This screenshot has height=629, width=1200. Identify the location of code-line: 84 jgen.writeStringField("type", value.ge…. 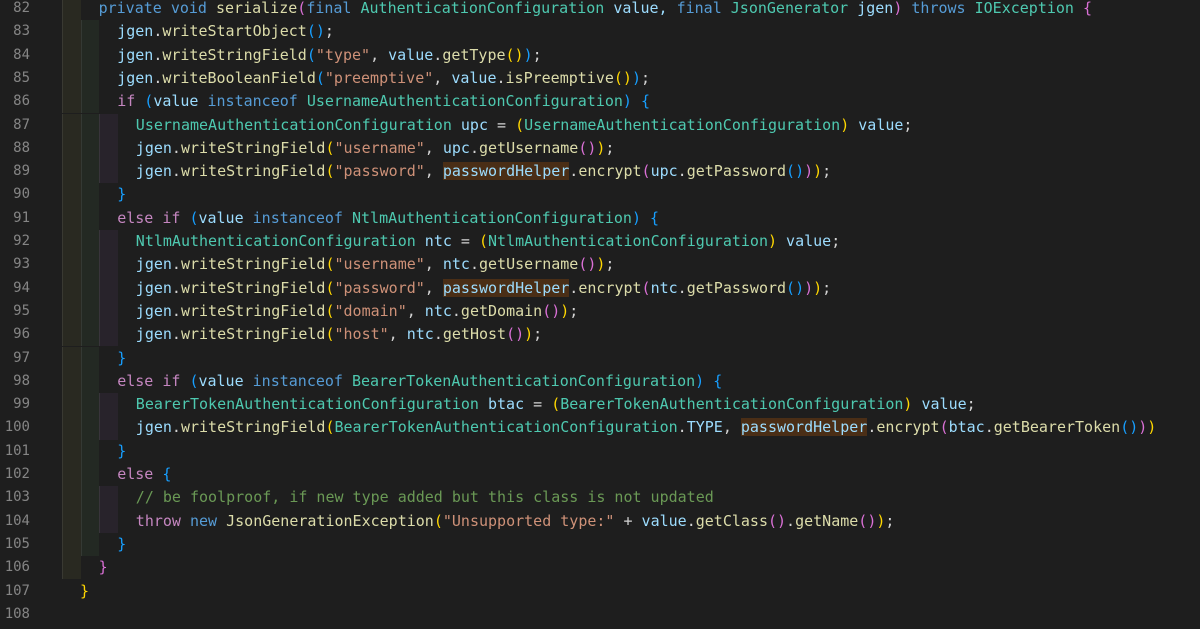
(600, 55).